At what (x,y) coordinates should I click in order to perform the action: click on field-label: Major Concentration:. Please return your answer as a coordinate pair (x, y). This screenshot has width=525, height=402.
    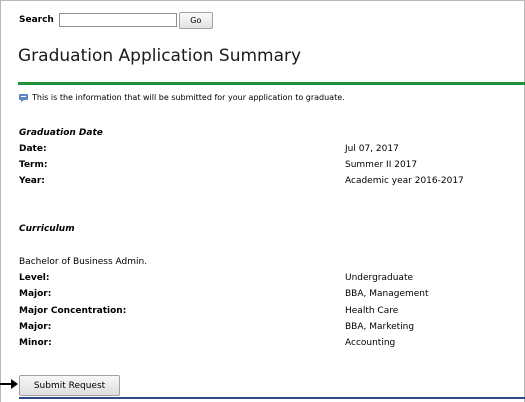
    Looking at the image, I should click on (73, 311).